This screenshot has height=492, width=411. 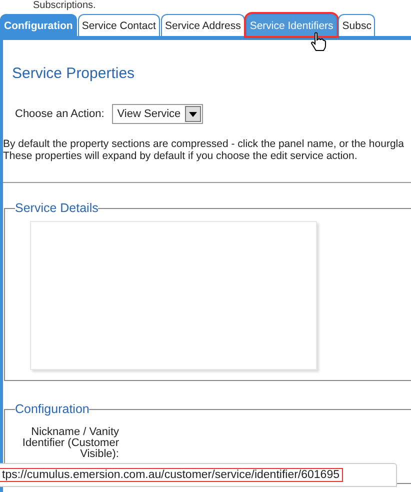 What do you see at coordinates (119, 25) in the screenshot?
I see `tab: Service Contact` at bounding box center [119, 25].